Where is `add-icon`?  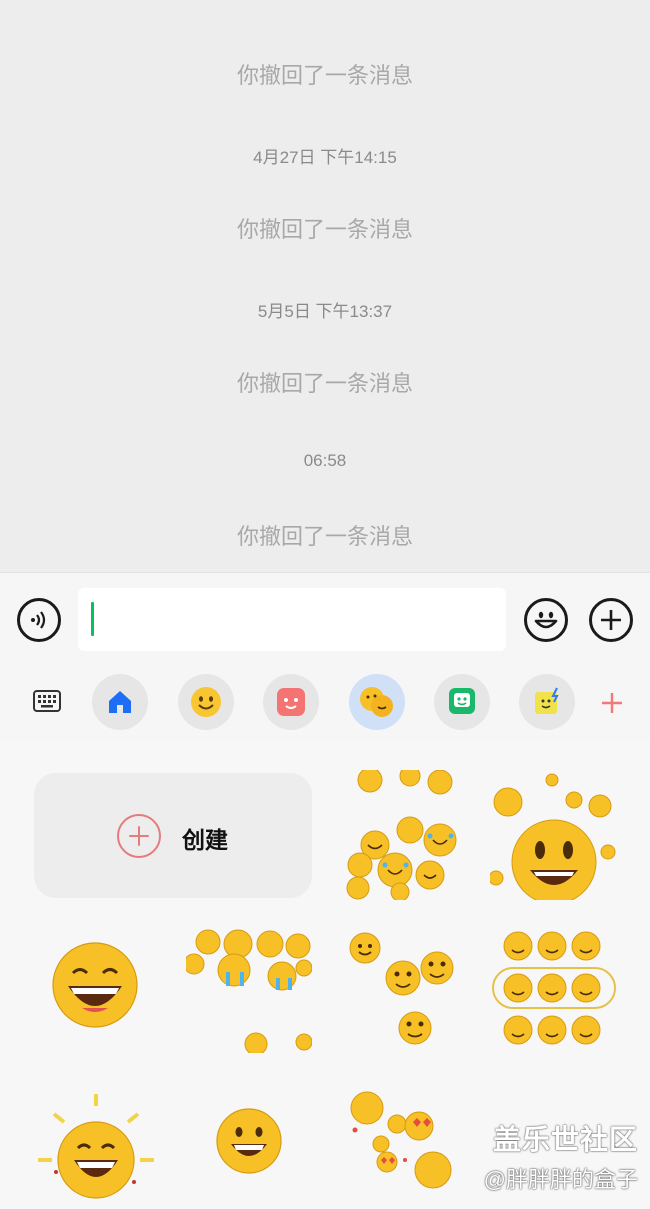
add-icon is located at coordinates (612, 703).